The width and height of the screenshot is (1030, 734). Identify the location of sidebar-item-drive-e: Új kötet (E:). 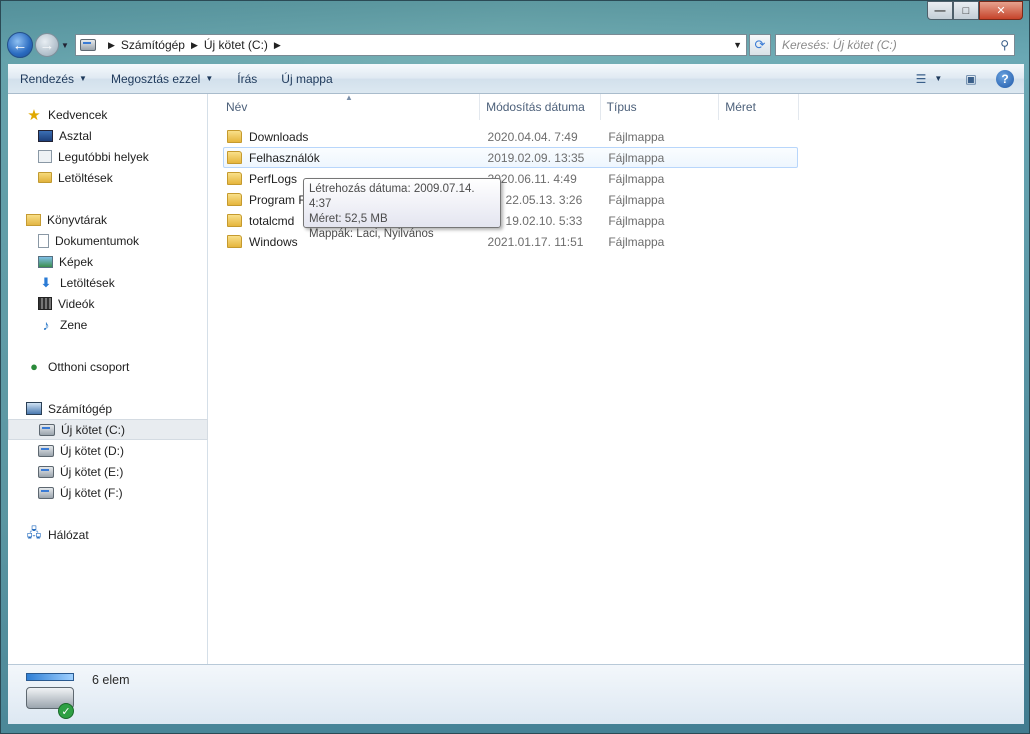
(108, 471).